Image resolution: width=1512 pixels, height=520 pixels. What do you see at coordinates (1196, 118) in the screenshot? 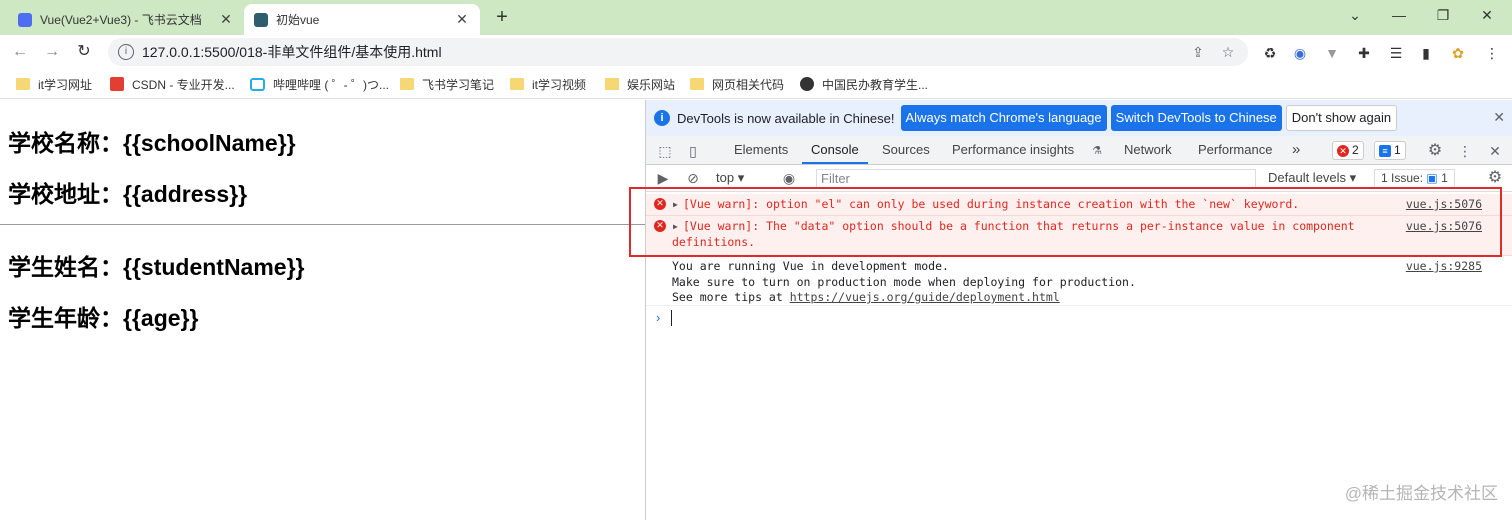
I see `switch-to-chinese-button: Switch DevTools to Chinese` at bounding box center [1196, 118].